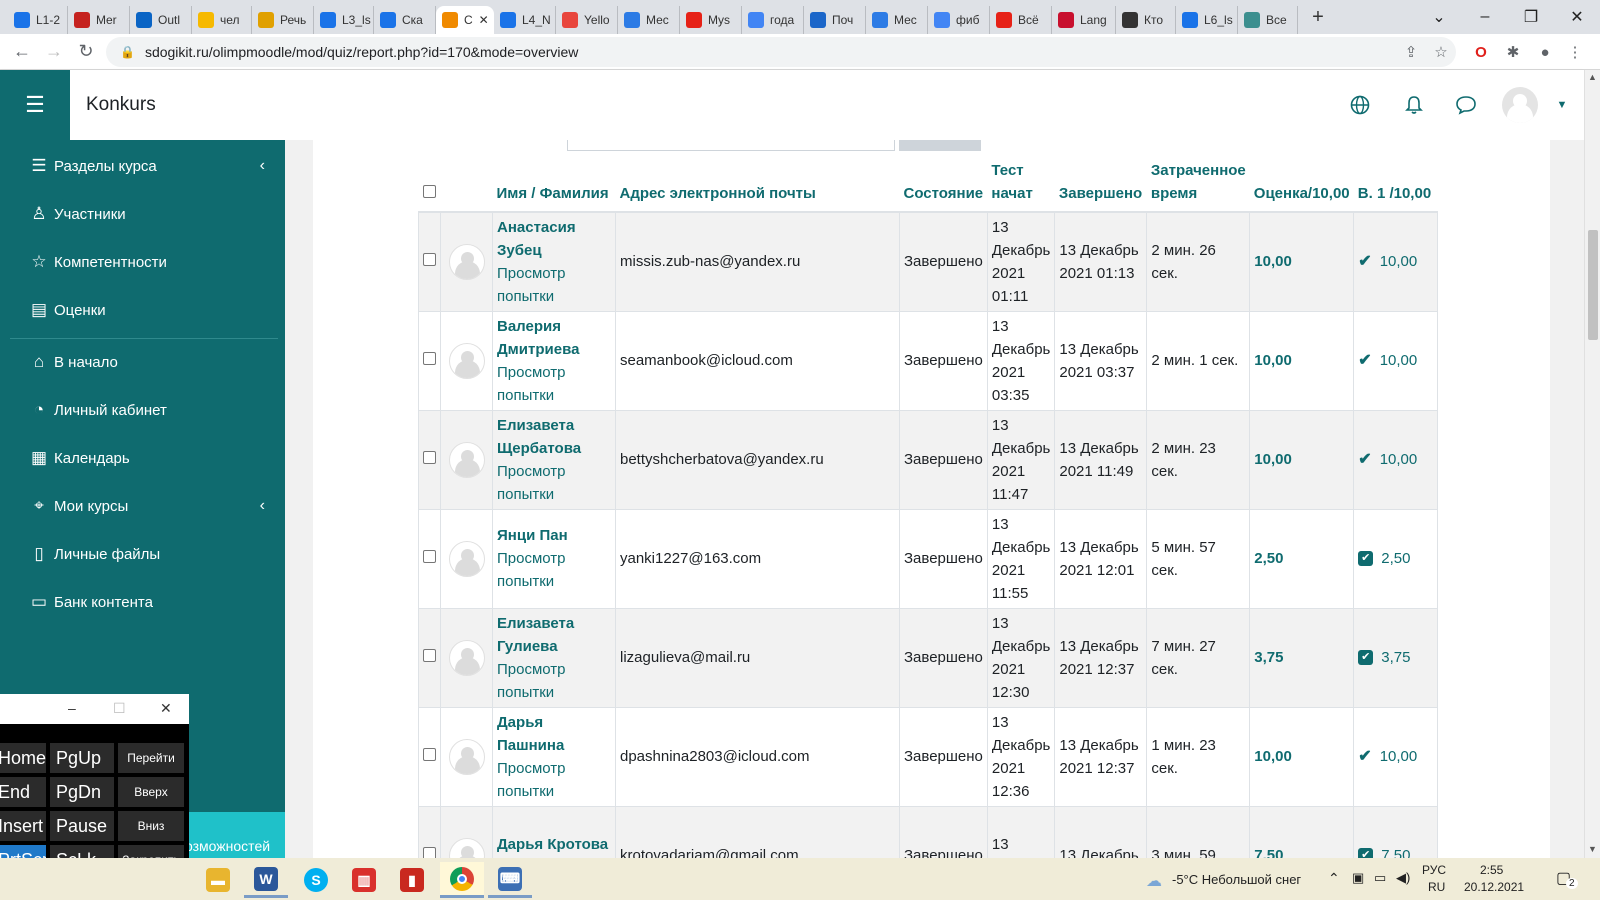  I want to click on volume-icon: ◀), so click(1403, 878).